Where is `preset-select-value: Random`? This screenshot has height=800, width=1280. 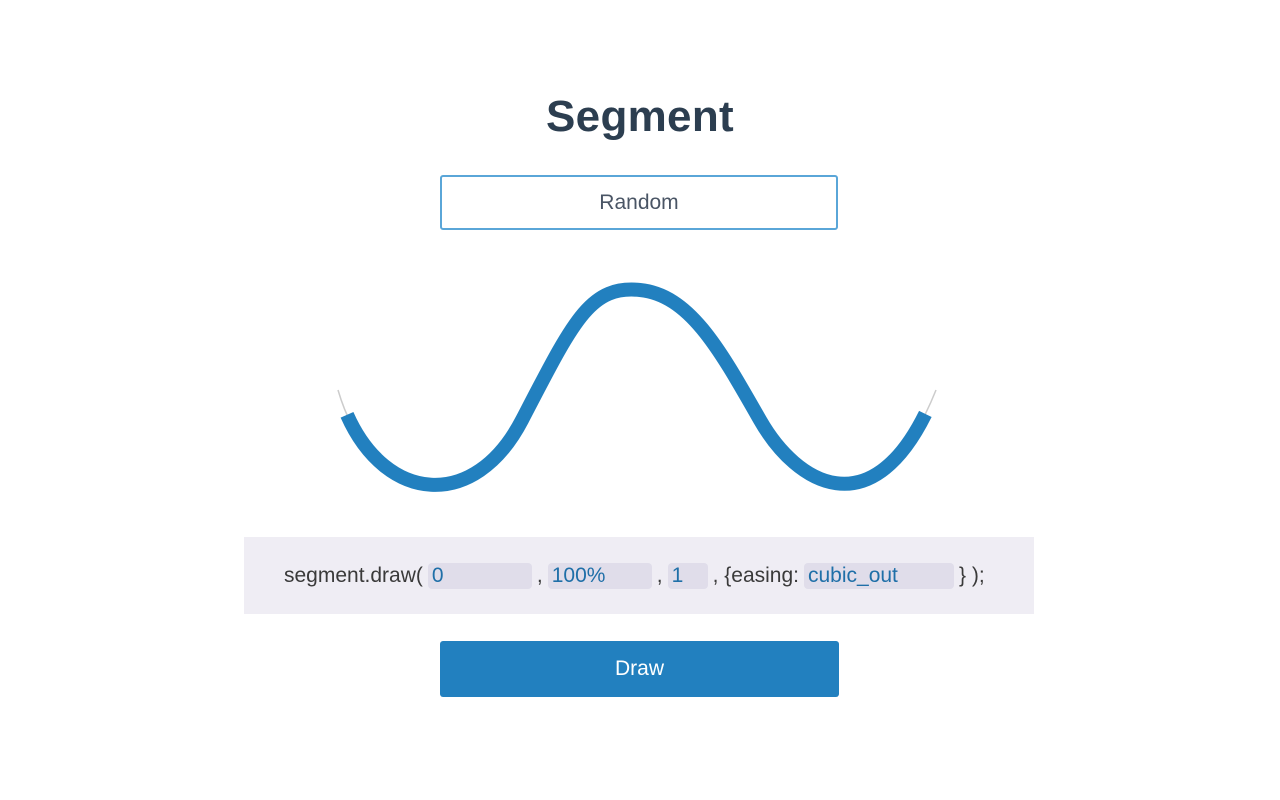 preset-select-value: Random is located at coordinates (639, 202).